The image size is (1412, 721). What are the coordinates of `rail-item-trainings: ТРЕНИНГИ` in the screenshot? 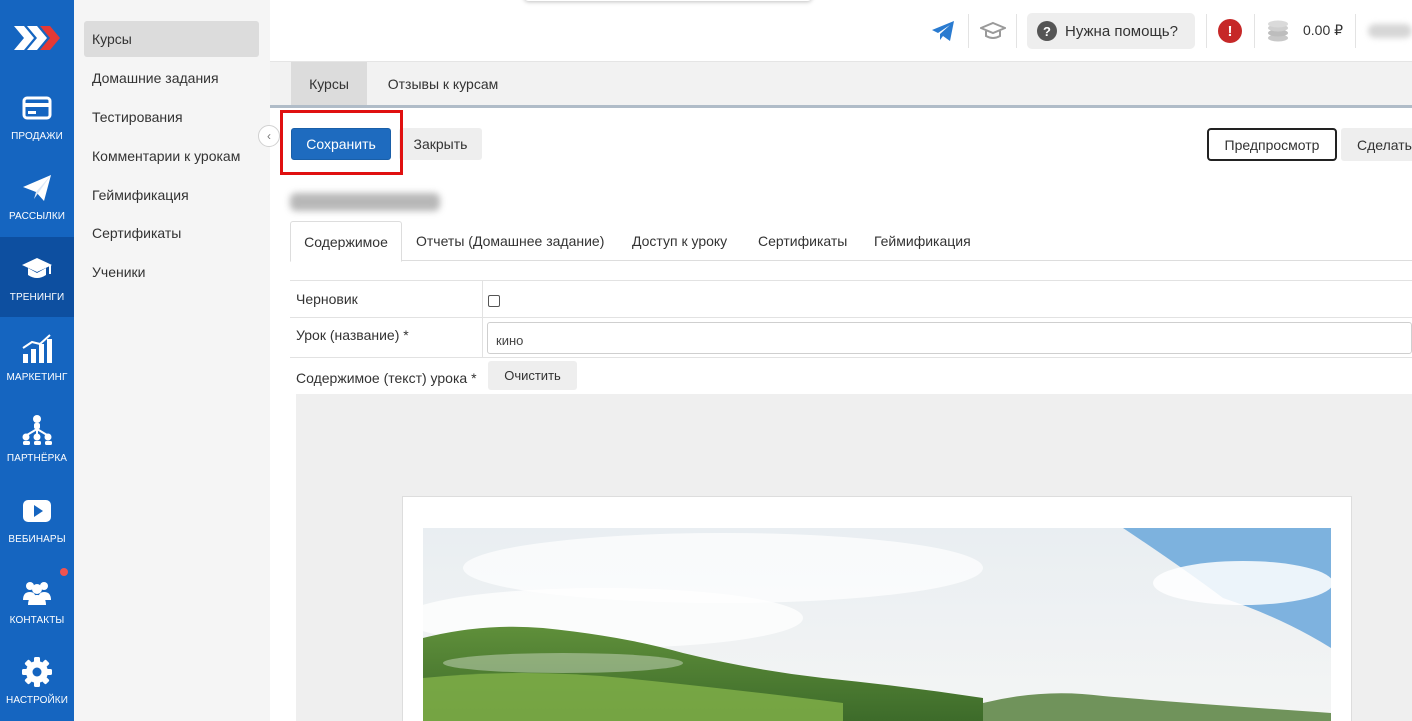 It's located at (37, 277).